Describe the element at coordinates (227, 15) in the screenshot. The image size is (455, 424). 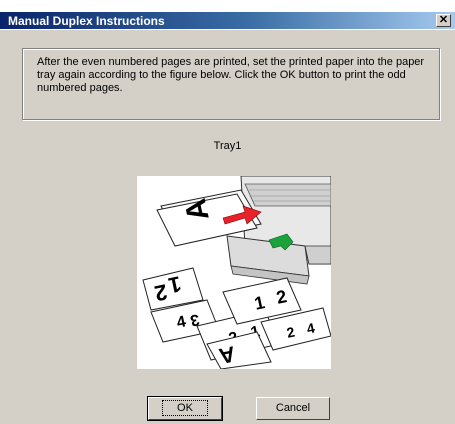
I see `title-bar: Manual Duplex Instructions ✕` at that location.